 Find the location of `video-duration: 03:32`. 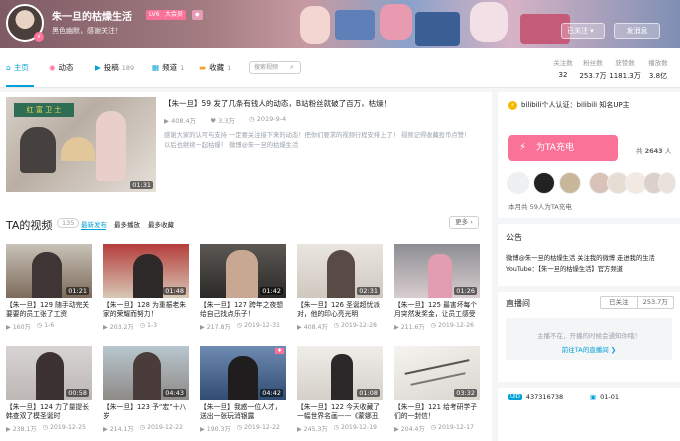

video-duration: 03:32 is located at coordinates (465, 393).